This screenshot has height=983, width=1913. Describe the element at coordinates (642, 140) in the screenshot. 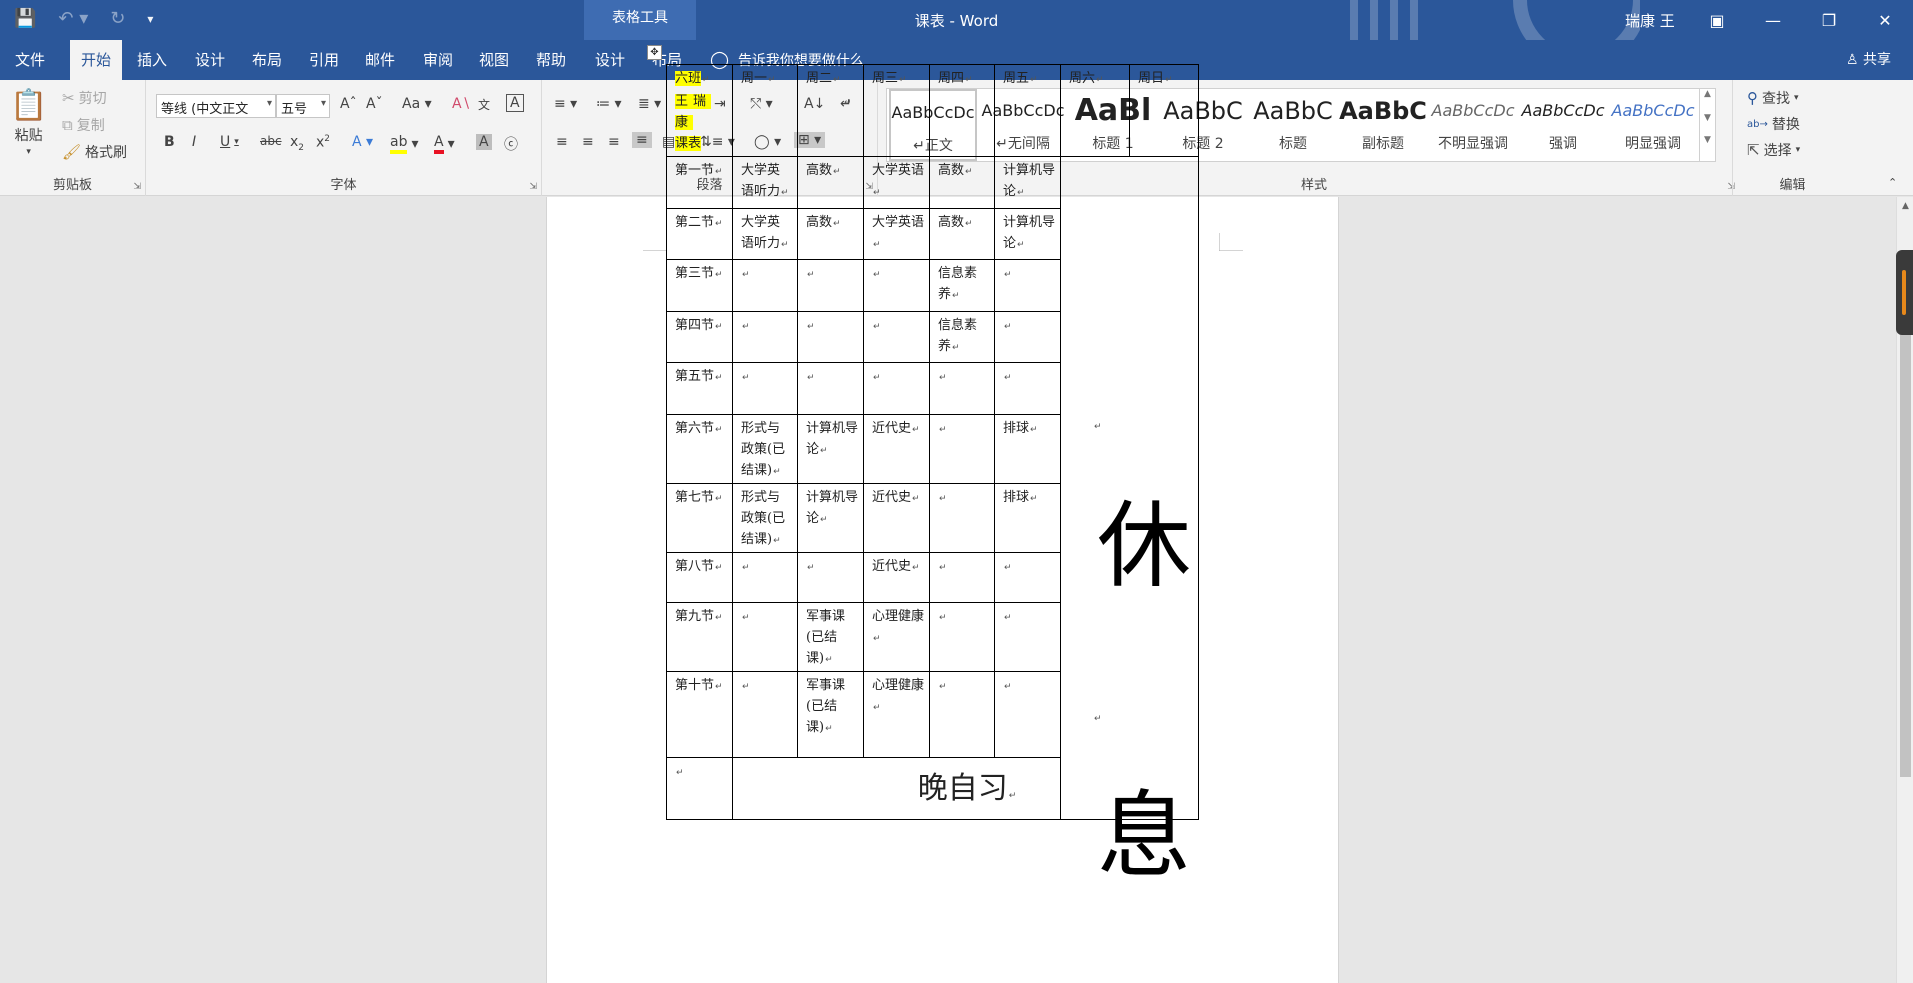

I see `justify-button: ≡` at that location.